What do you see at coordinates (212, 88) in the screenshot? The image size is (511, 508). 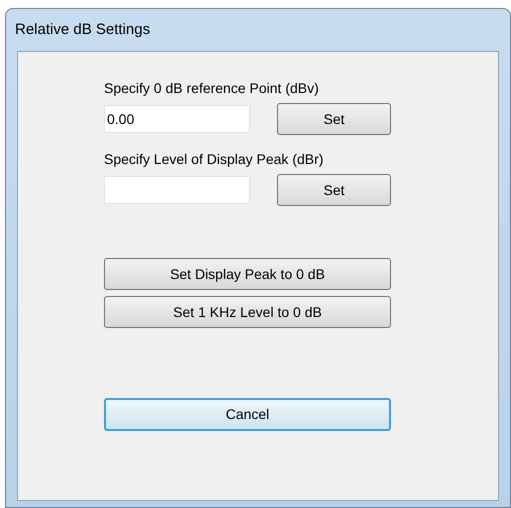 I see `field-label: Specify 0 dB reference Point (dBv)` at bounding box center [212, 88].